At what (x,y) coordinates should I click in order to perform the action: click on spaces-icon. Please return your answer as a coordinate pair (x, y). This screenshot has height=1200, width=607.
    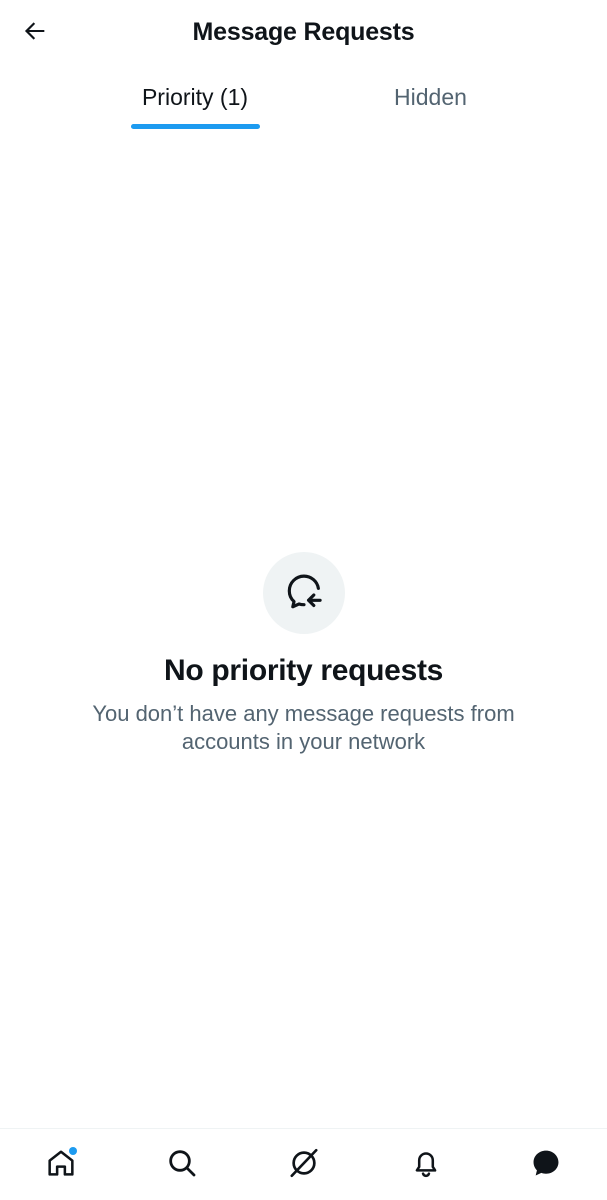
    Looking at the image, I should click on (304, 1165).